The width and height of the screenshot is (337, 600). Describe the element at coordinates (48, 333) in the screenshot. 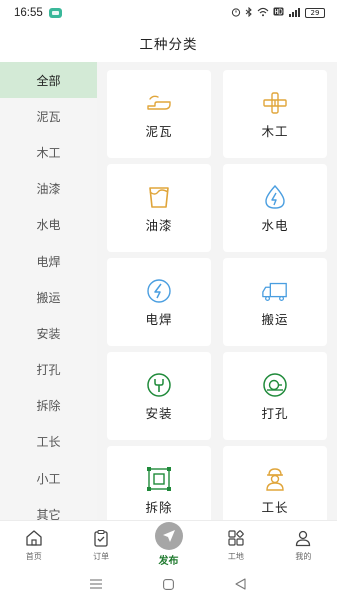

I see `sidebar-item-installation: 安装` at that location.